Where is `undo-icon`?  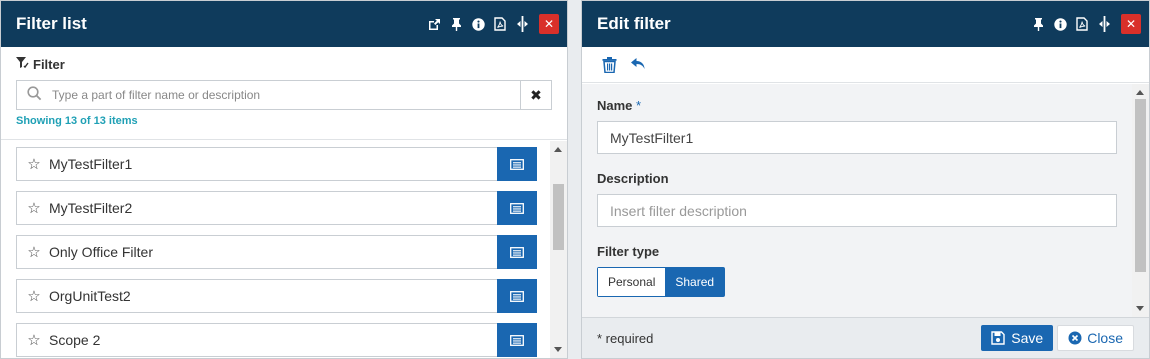
undo-icon is located at coordinates (638, 63).